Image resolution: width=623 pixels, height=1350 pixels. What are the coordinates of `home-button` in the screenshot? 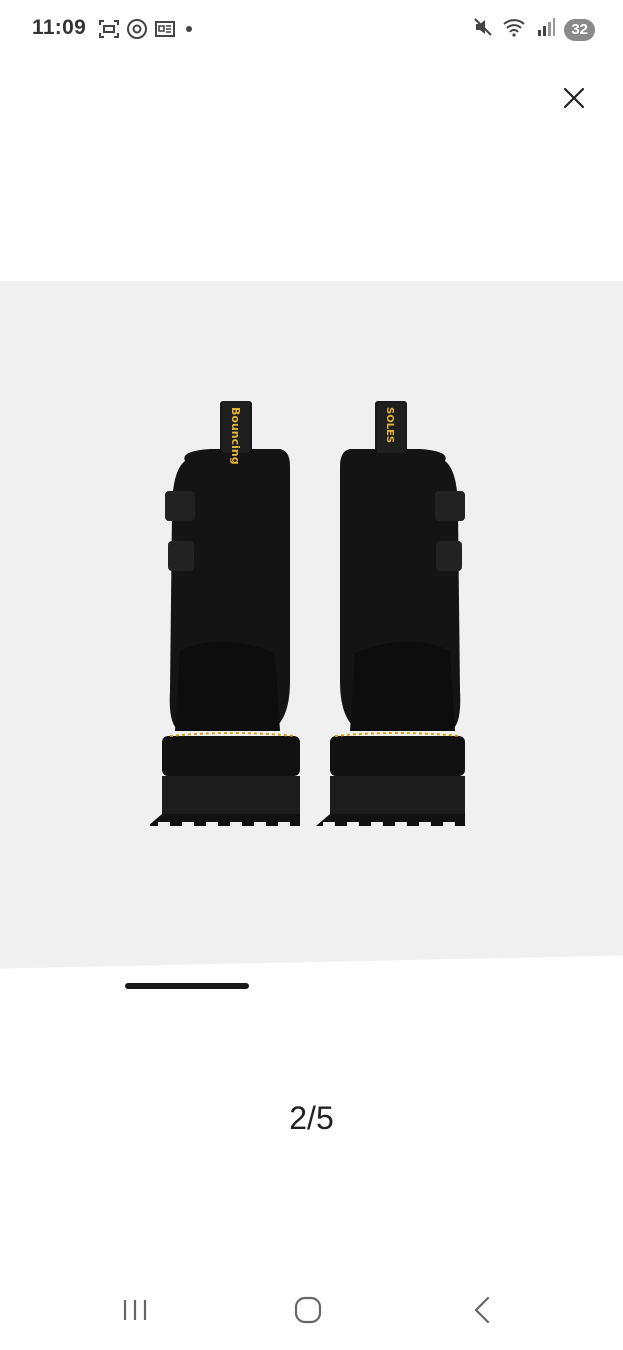 It's located at (308, 1310).